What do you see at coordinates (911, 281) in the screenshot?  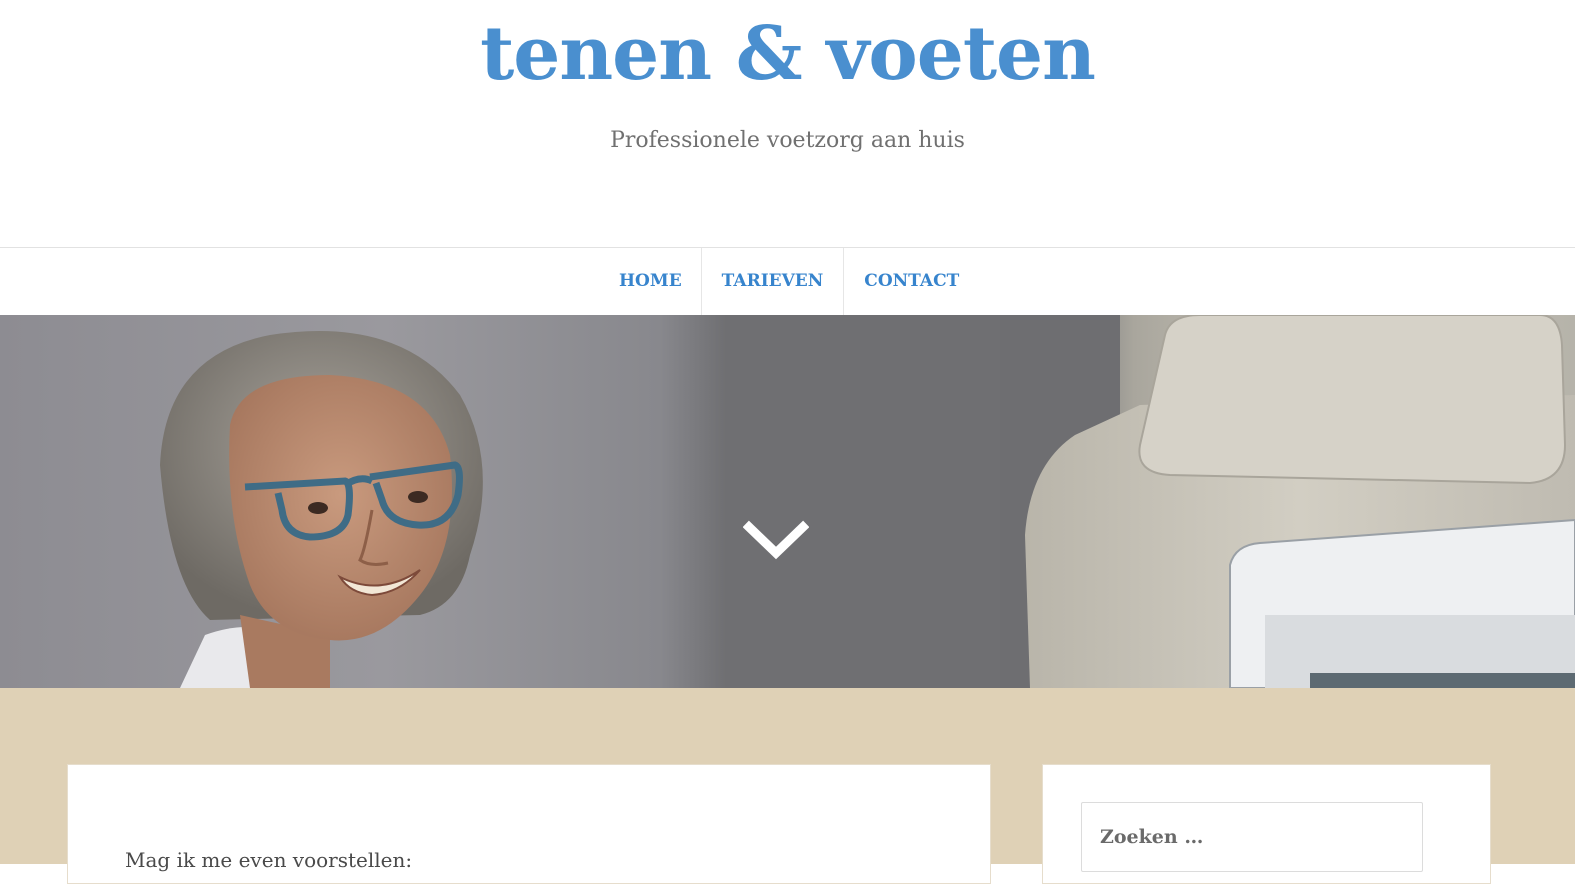 I see `nav-item-contact: CONTACT` at bounding box center [911, 281].